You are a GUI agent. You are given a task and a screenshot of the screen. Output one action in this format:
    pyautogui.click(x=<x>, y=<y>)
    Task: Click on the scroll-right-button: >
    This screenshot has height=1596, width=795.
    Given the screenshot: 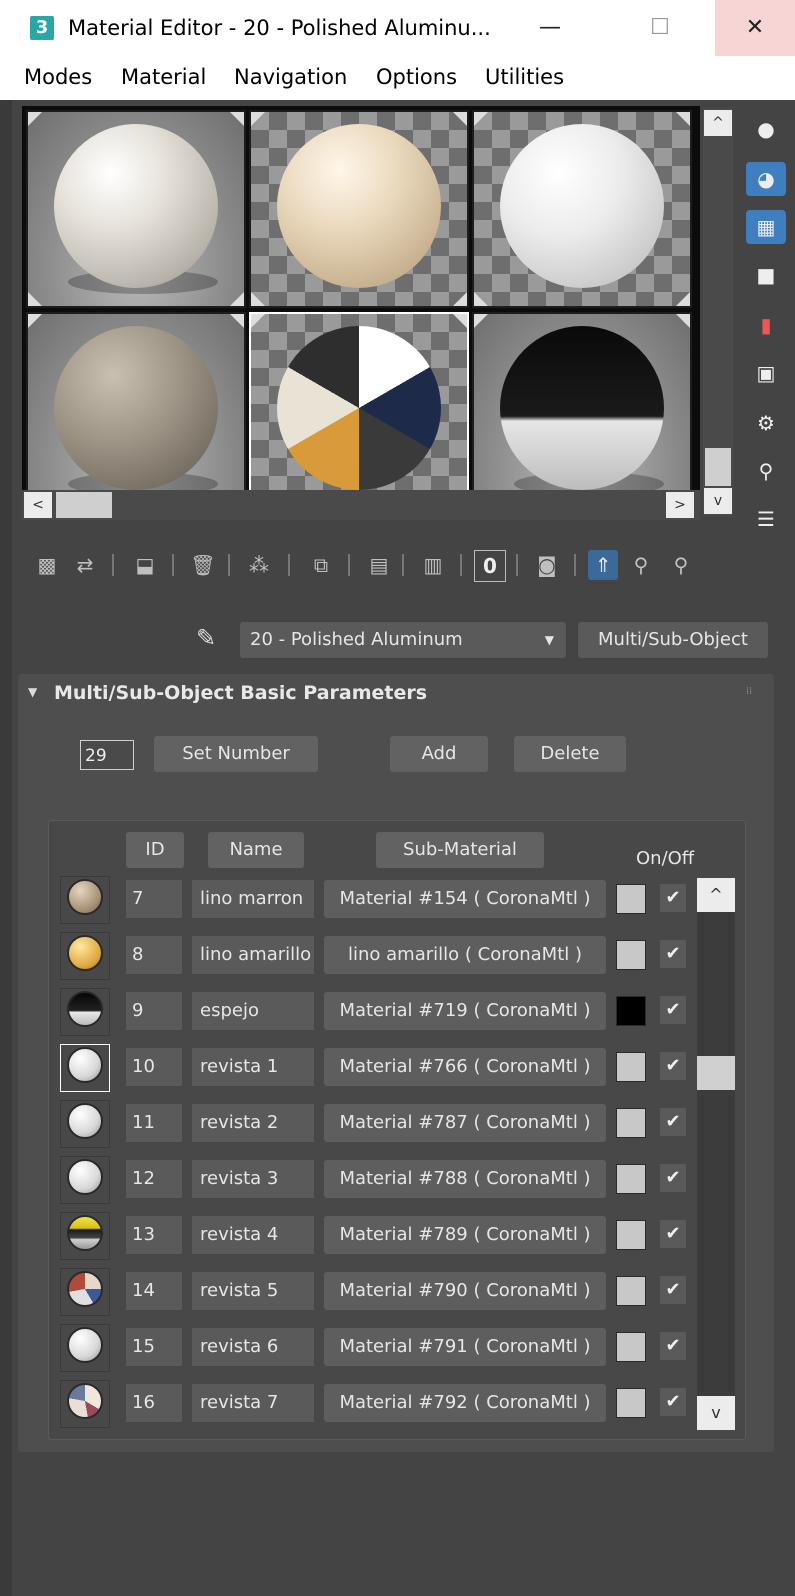 What is the action you would take?
    pyautogui.click(x=680, y=505)
    